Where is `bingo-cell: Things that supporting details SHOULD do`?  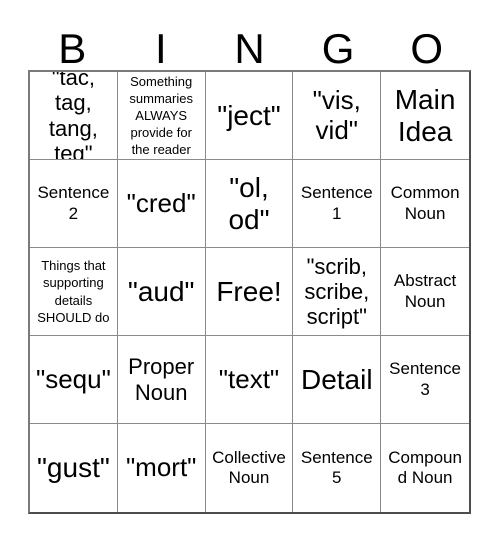
bingo-cell: Things that supporting details SHOULD do is located at coordinates (74, 292).